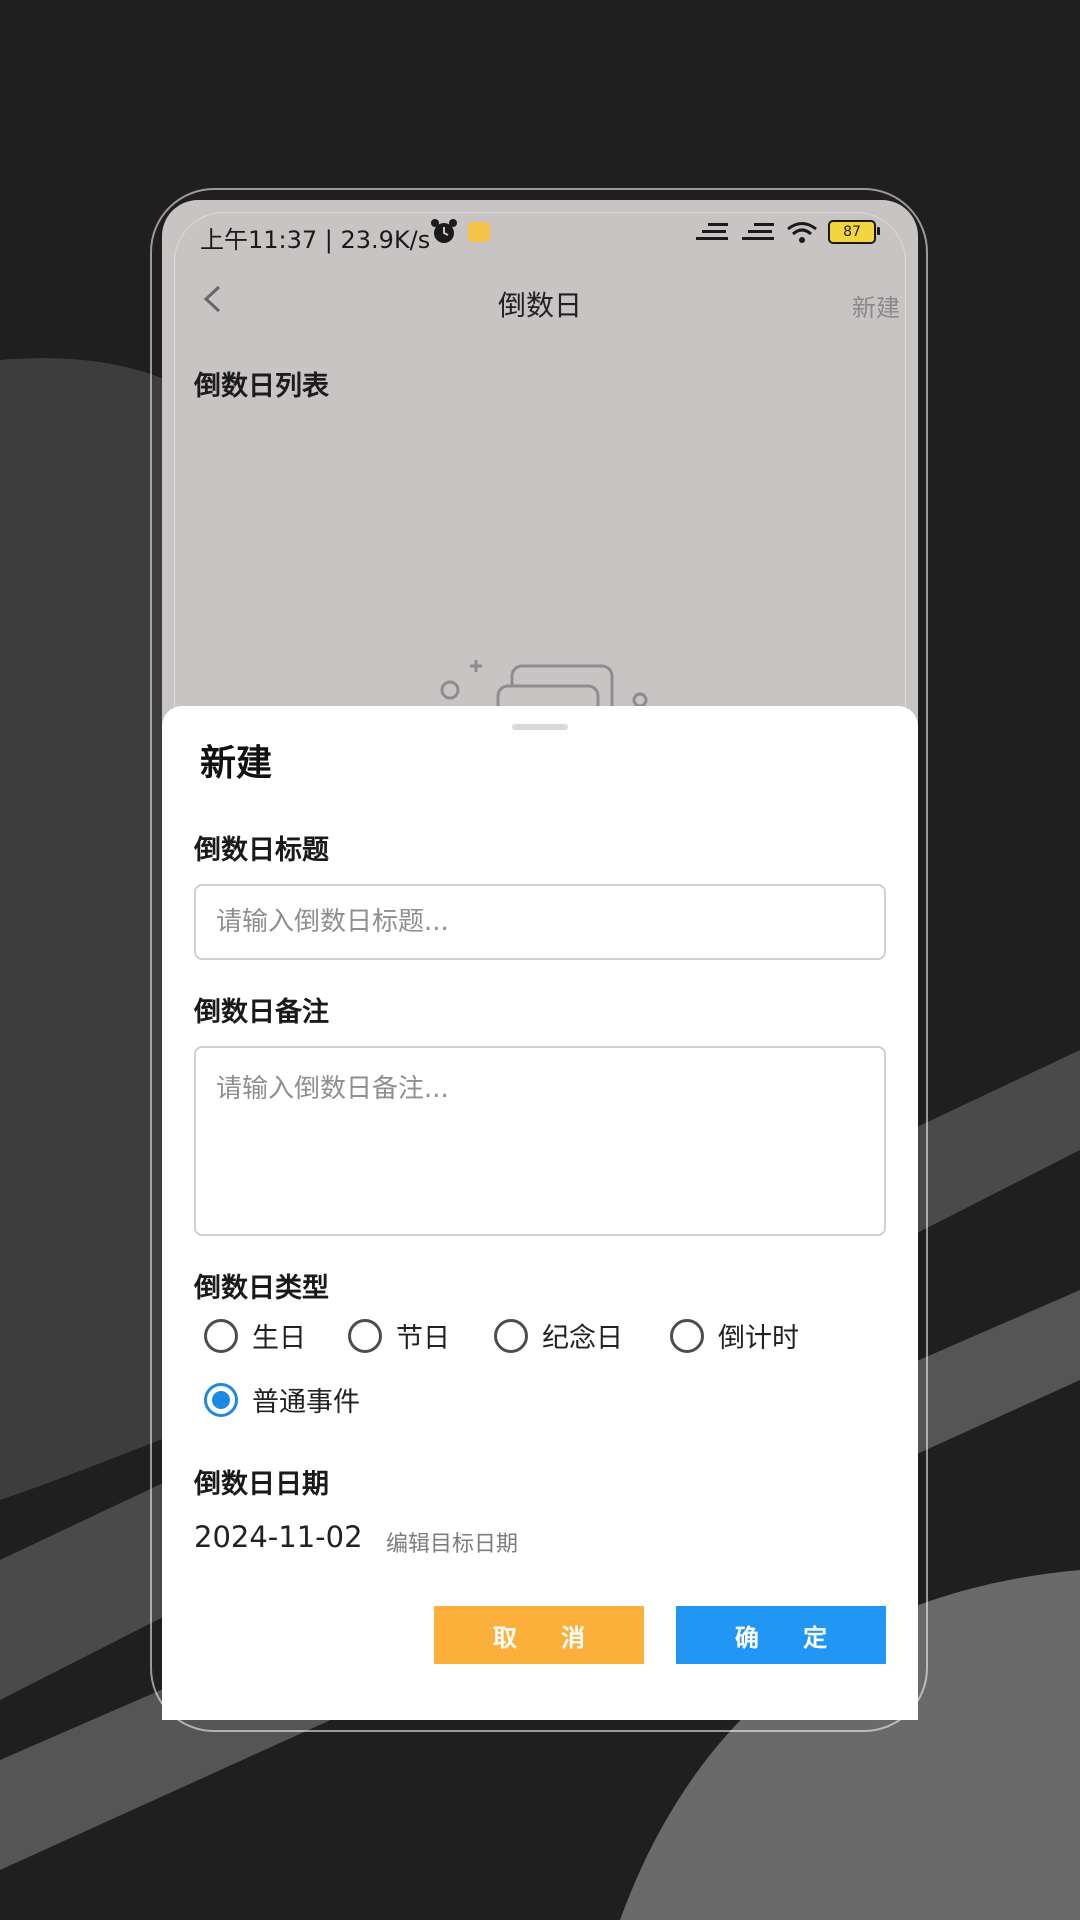 This screenshot has width=1080, height=1920. Describe the element at coordinates (802, 232) in the screenshot. I see `wifi-icon` at that location.